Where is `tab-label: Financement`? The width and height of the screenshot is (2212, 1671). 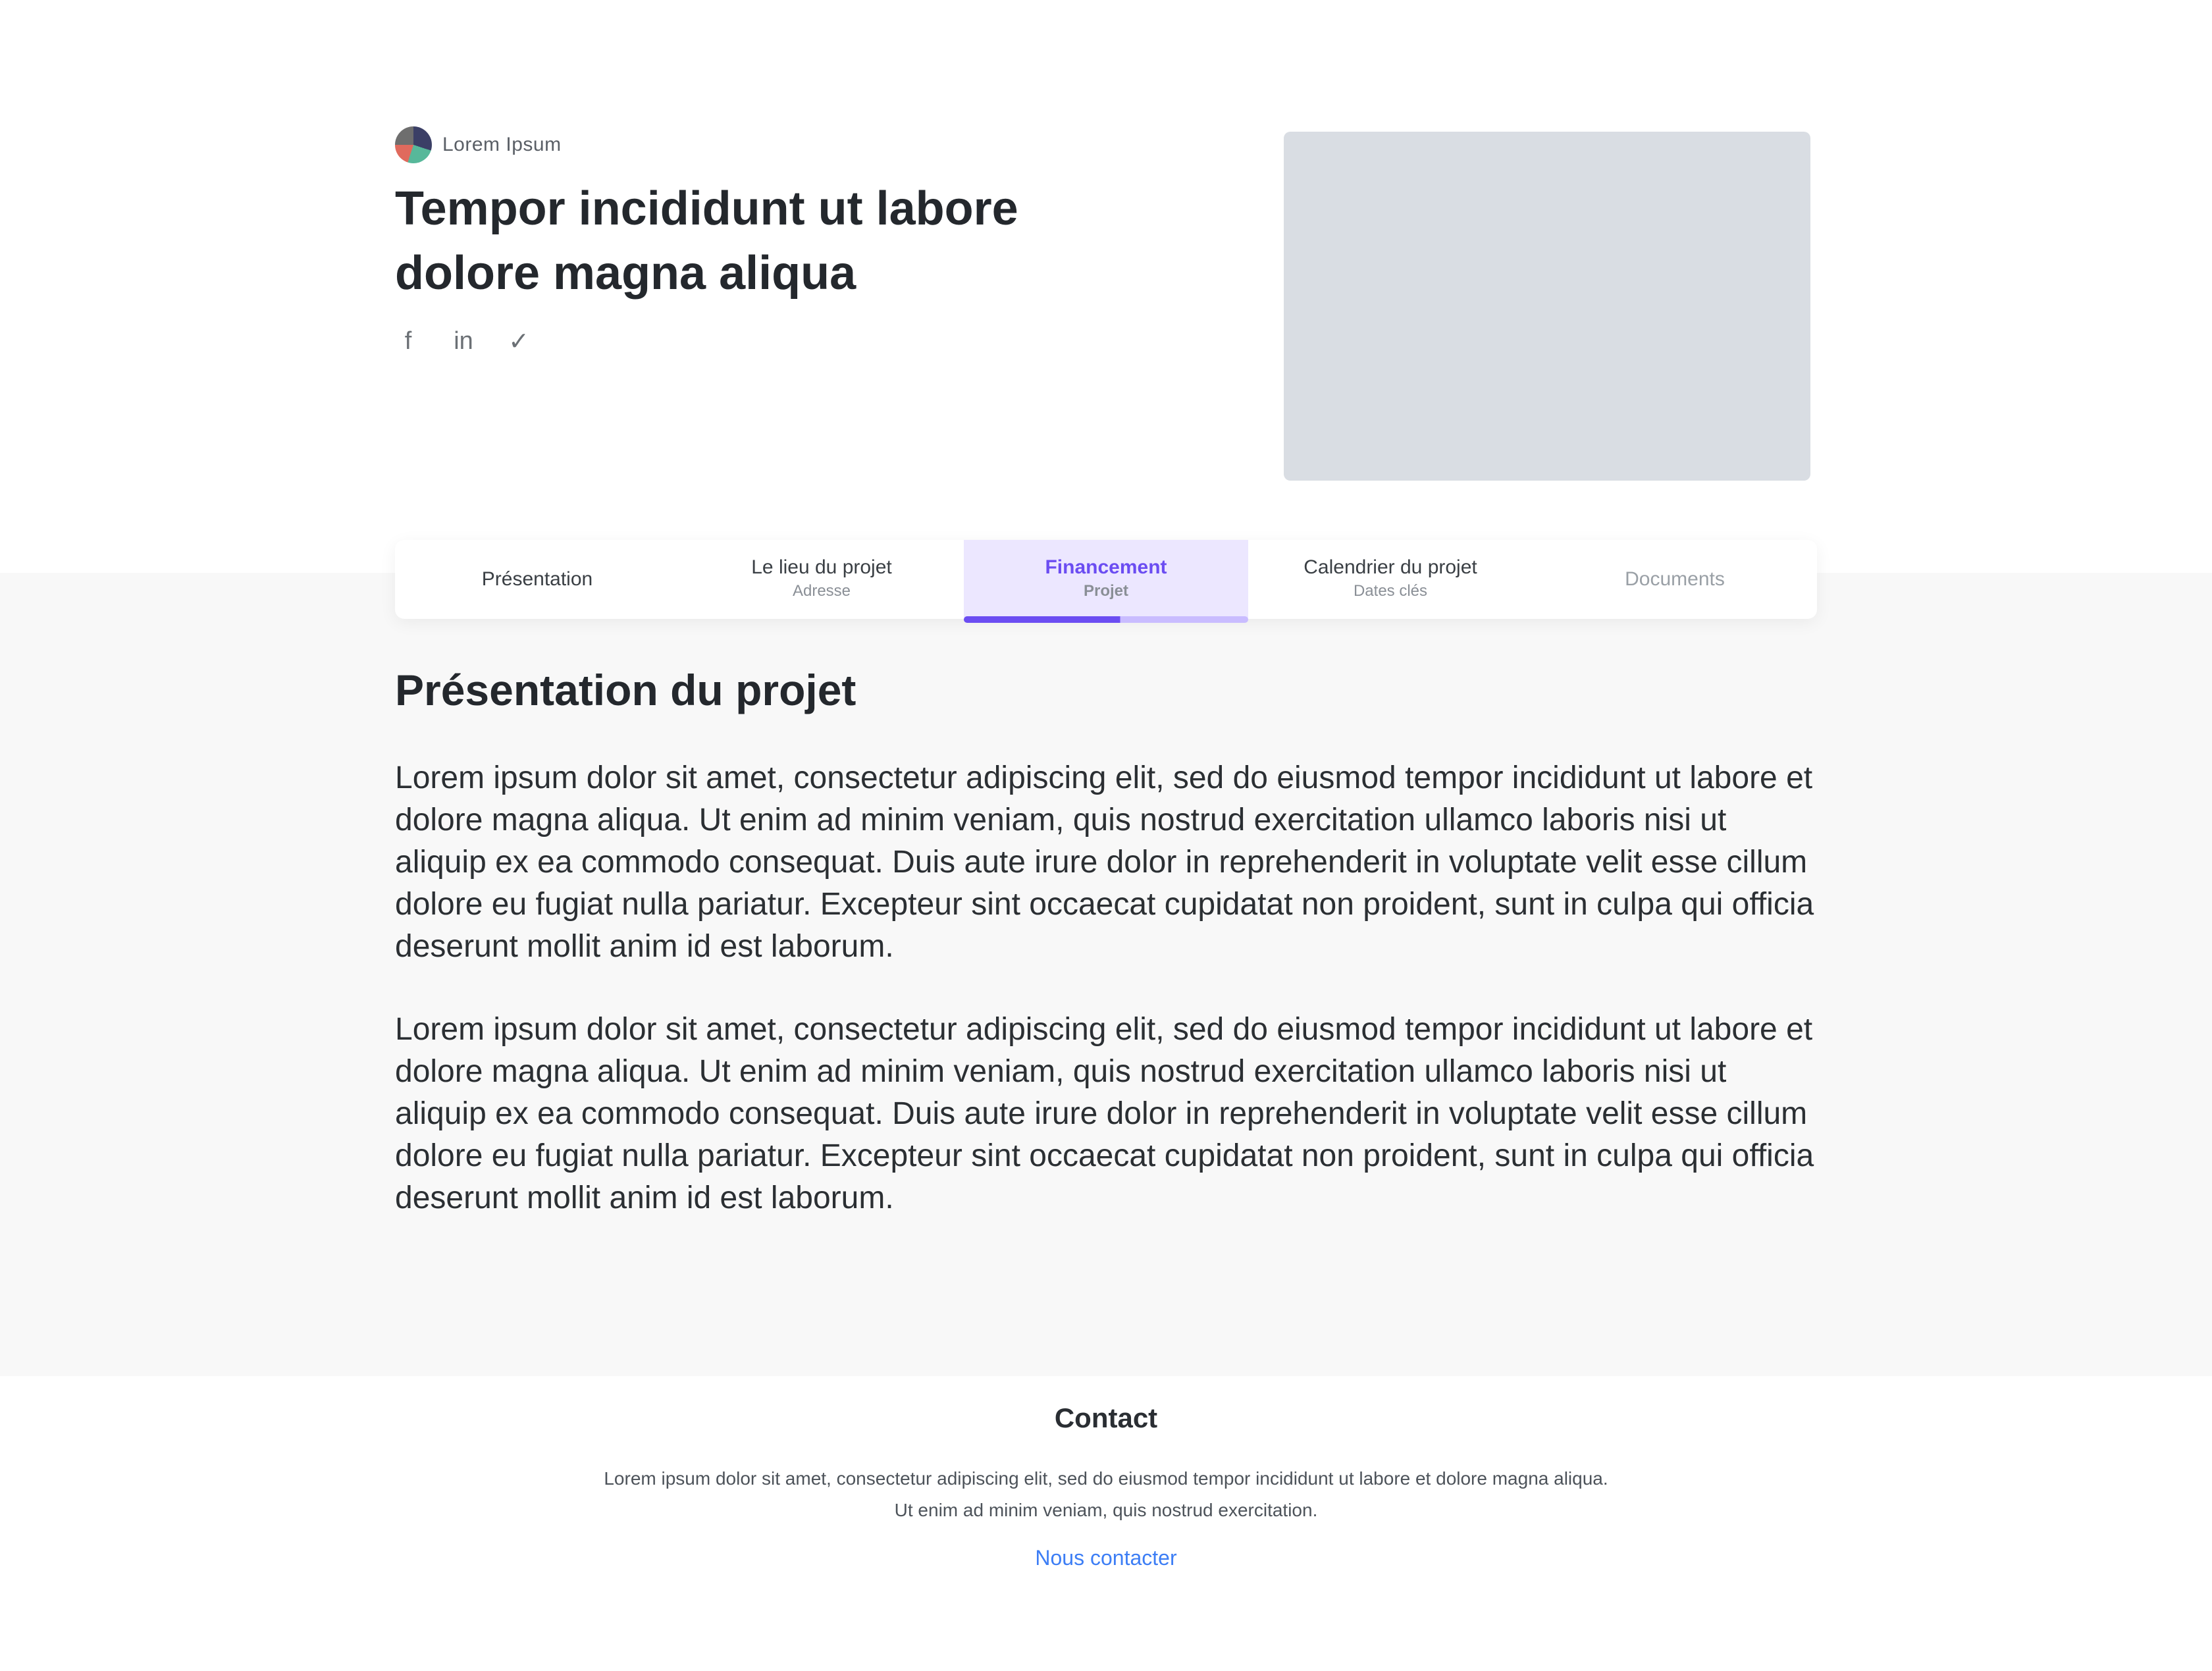 tab-label: Financement is located at coordinates (1106, 567).